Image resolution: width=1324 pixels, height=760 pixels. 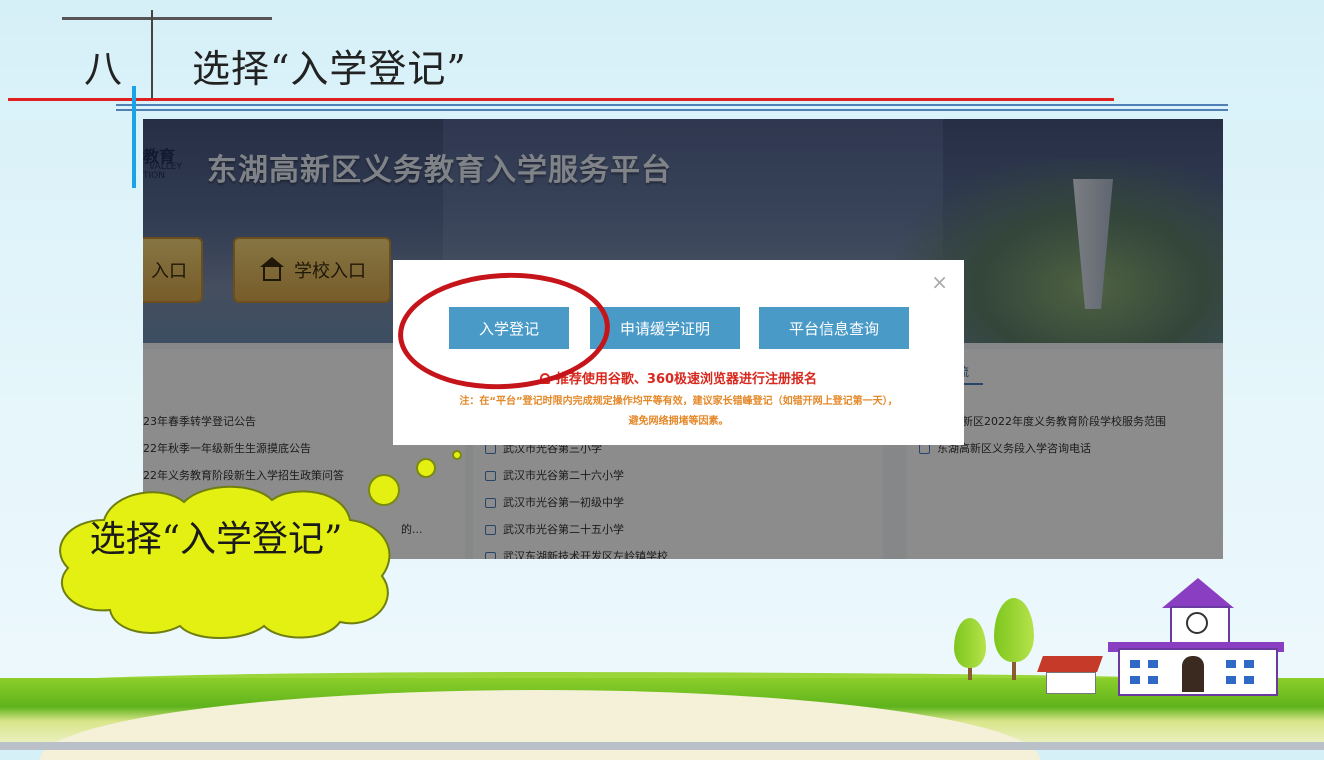 I want to click on deferral-certificate-button: 申请缓学证明, so click(x=665, y=328).